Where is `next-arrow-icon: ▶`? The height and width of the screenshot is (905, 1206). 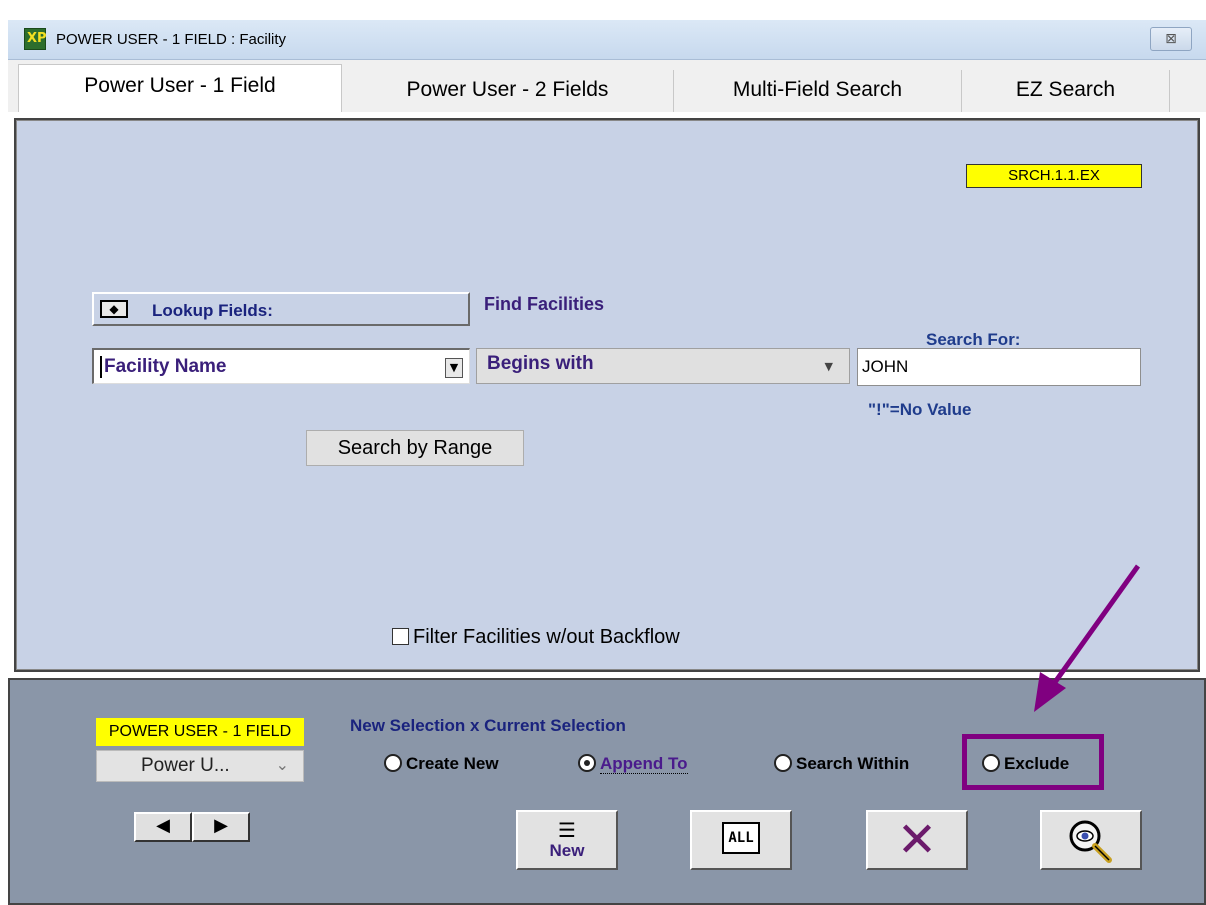 next-arrow-icon: ▶ is located at coordinates (221, 827).